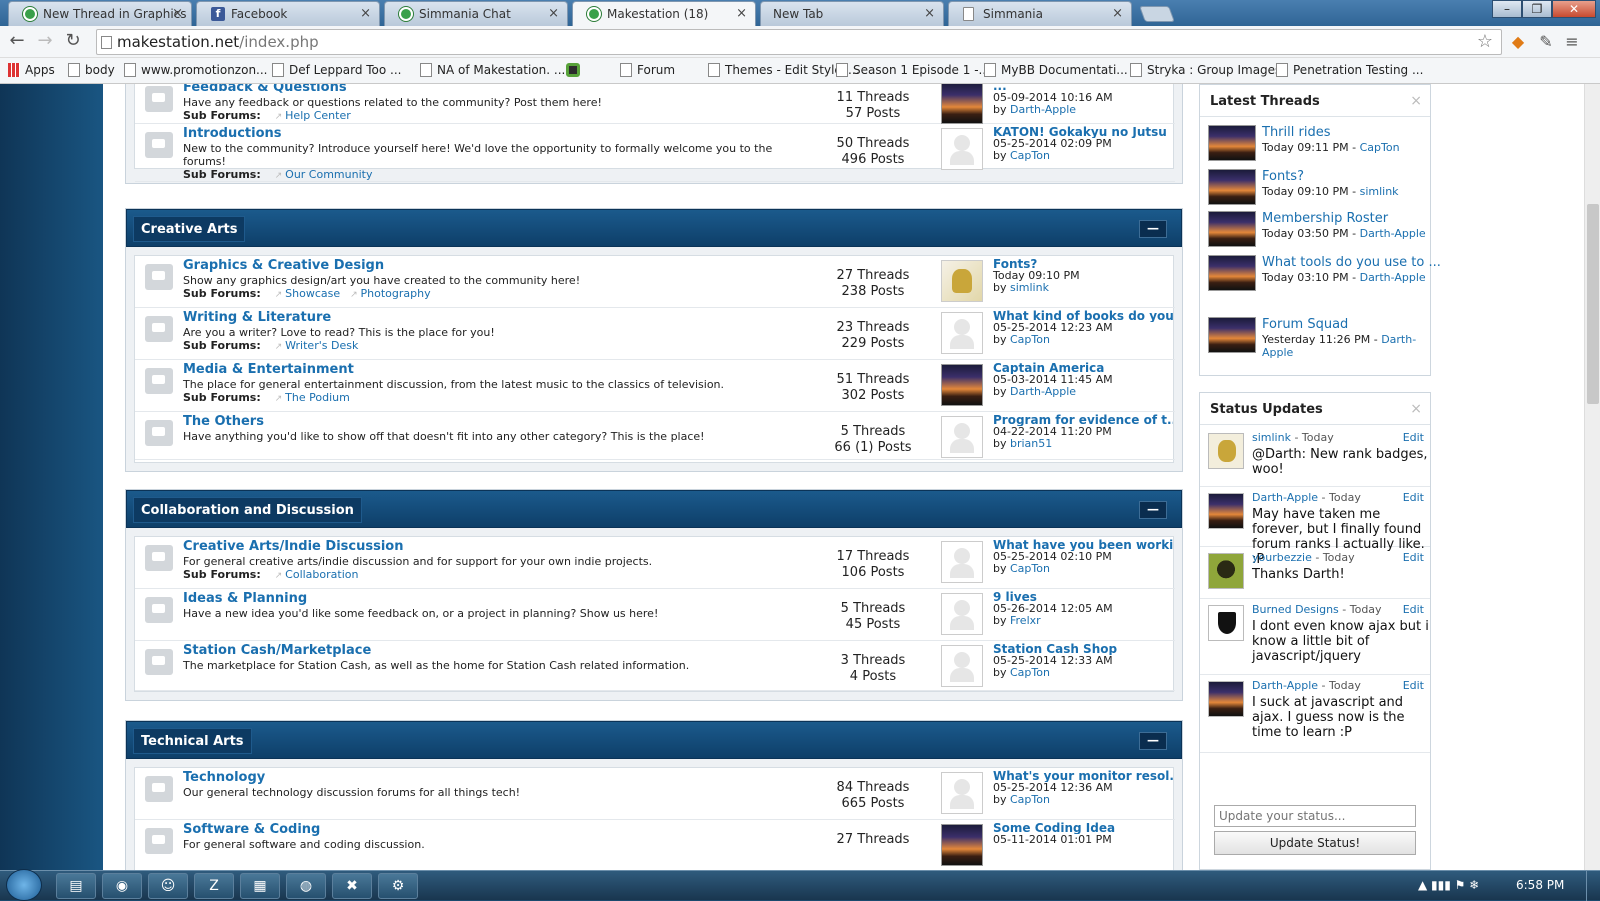 Image resolution: width=1600 pixels, height=901 pixels. Describe the element at coordinates (1295, 609) in the screenshot. I see `status-user-link: Burned Designs` at that location.